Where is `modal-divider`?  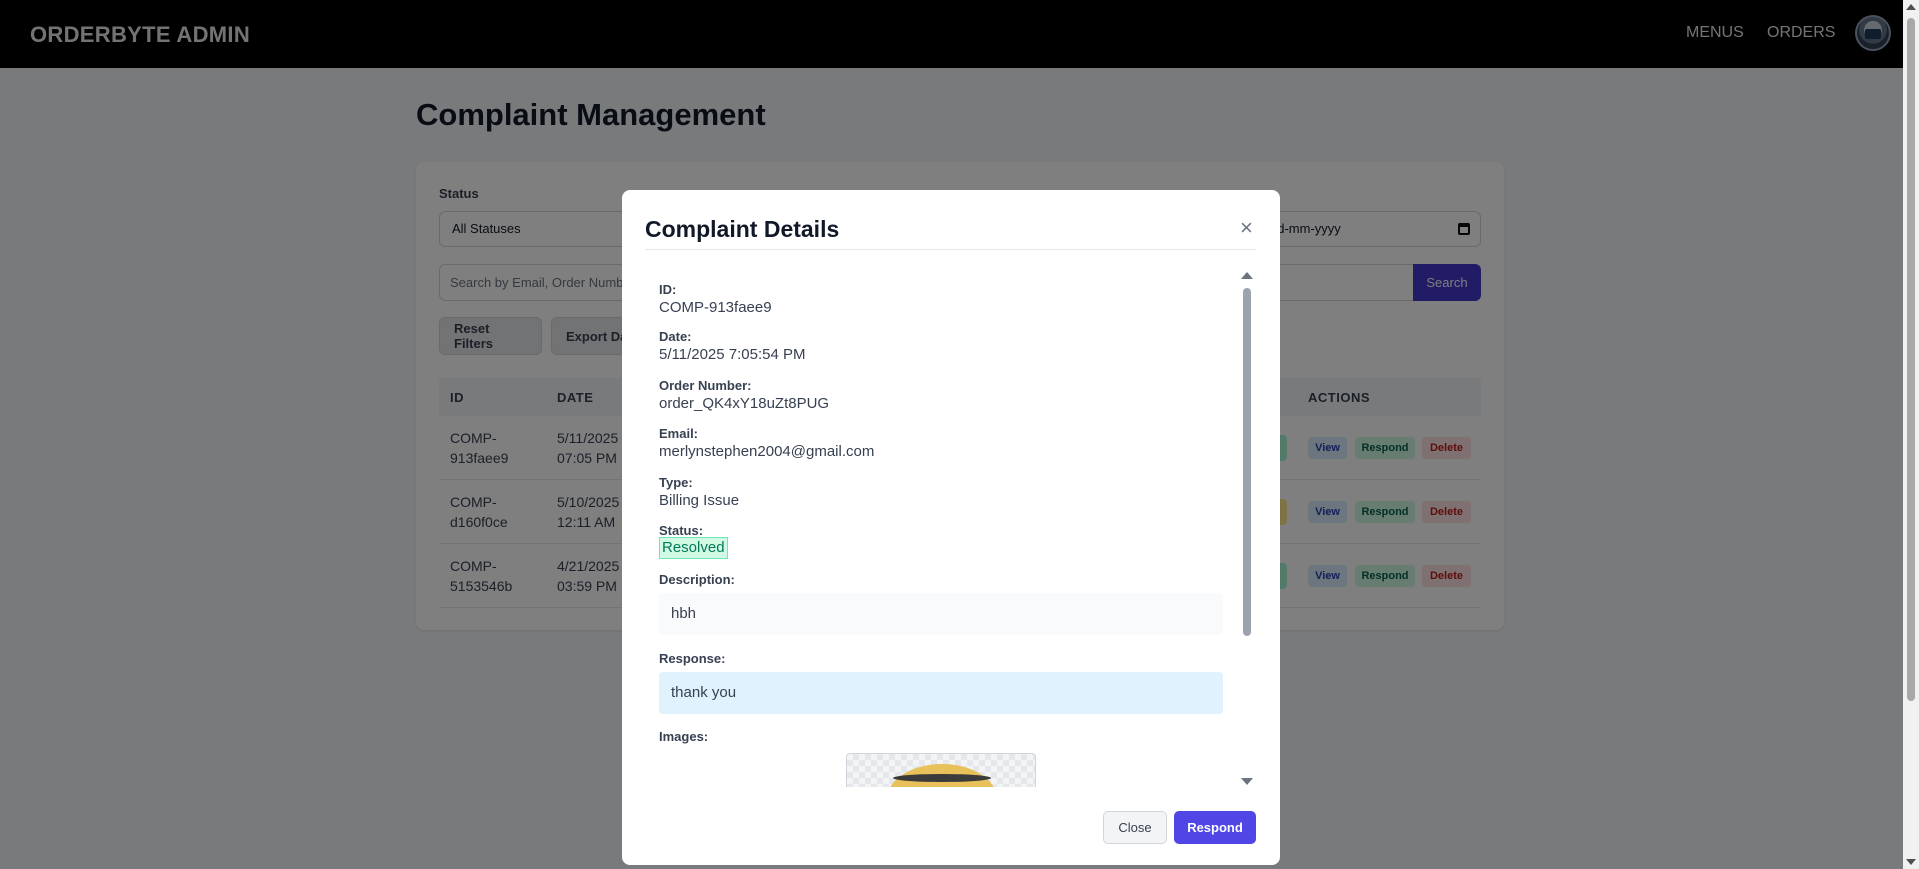
modal-divider is located at coordinates (950, 249).